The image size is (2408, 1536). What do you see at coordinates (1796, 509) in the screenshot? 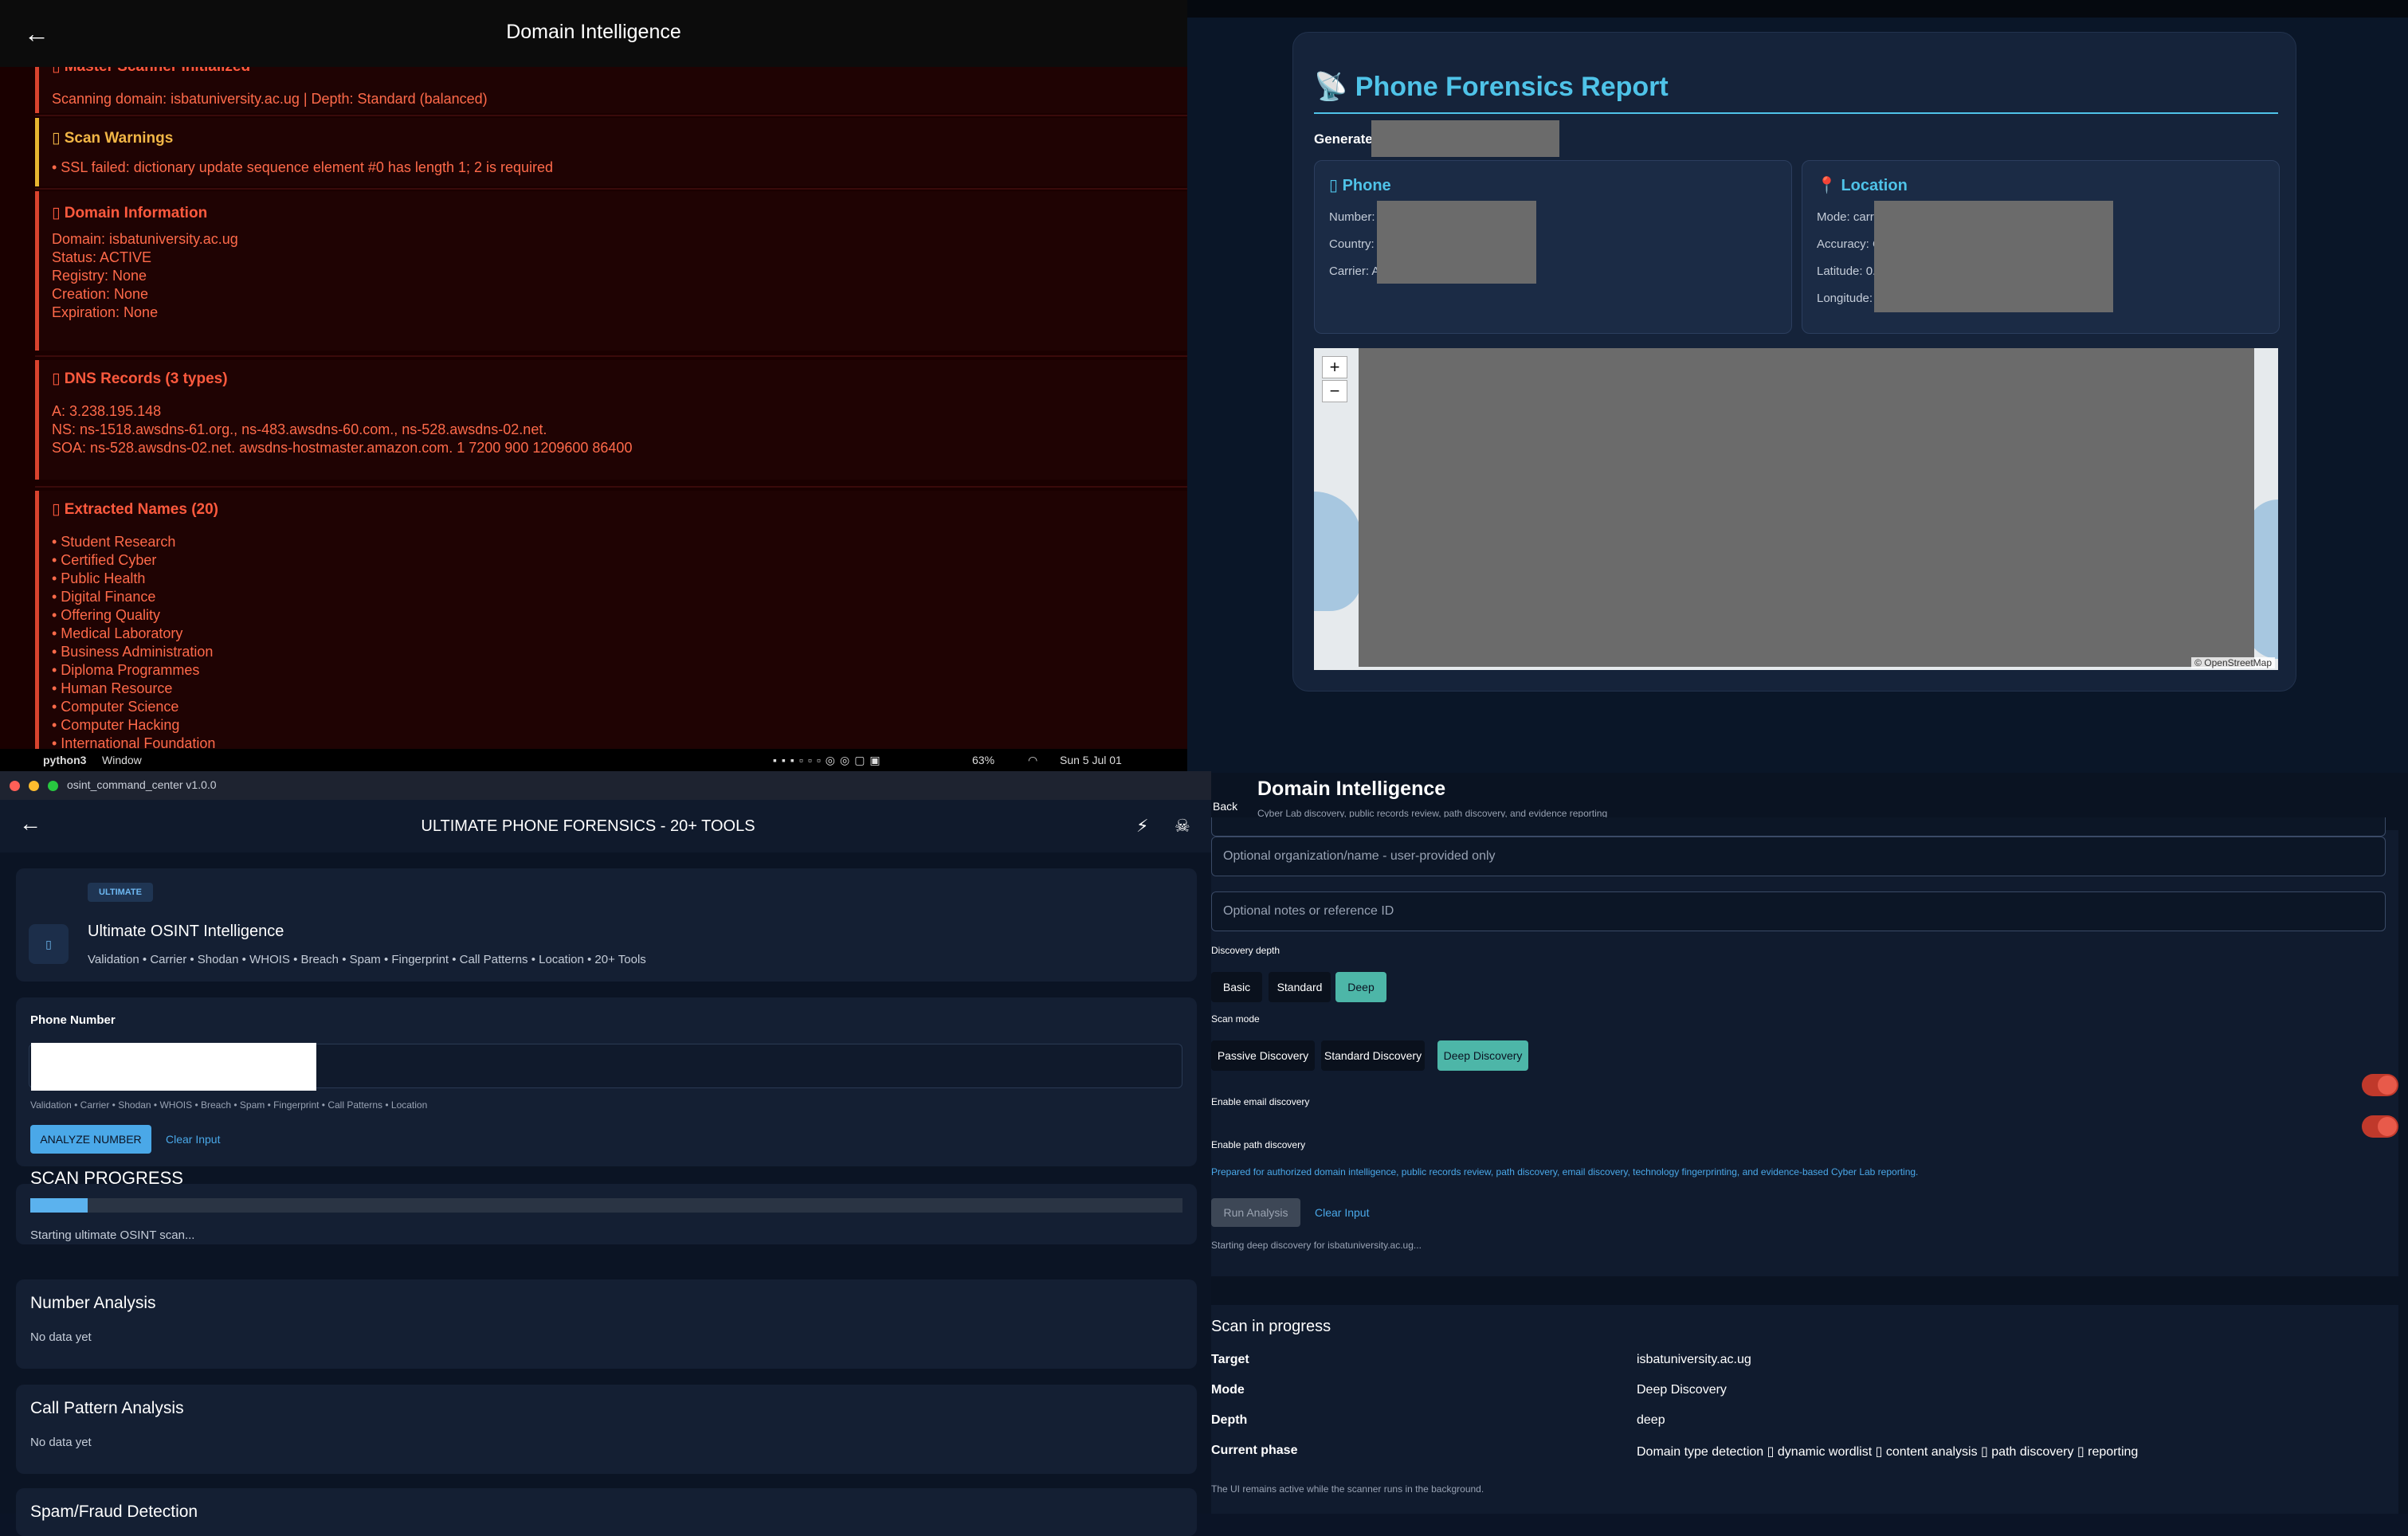
I see `location-map: + − © OpenStreetMap` at bounding box center [1796, 509].